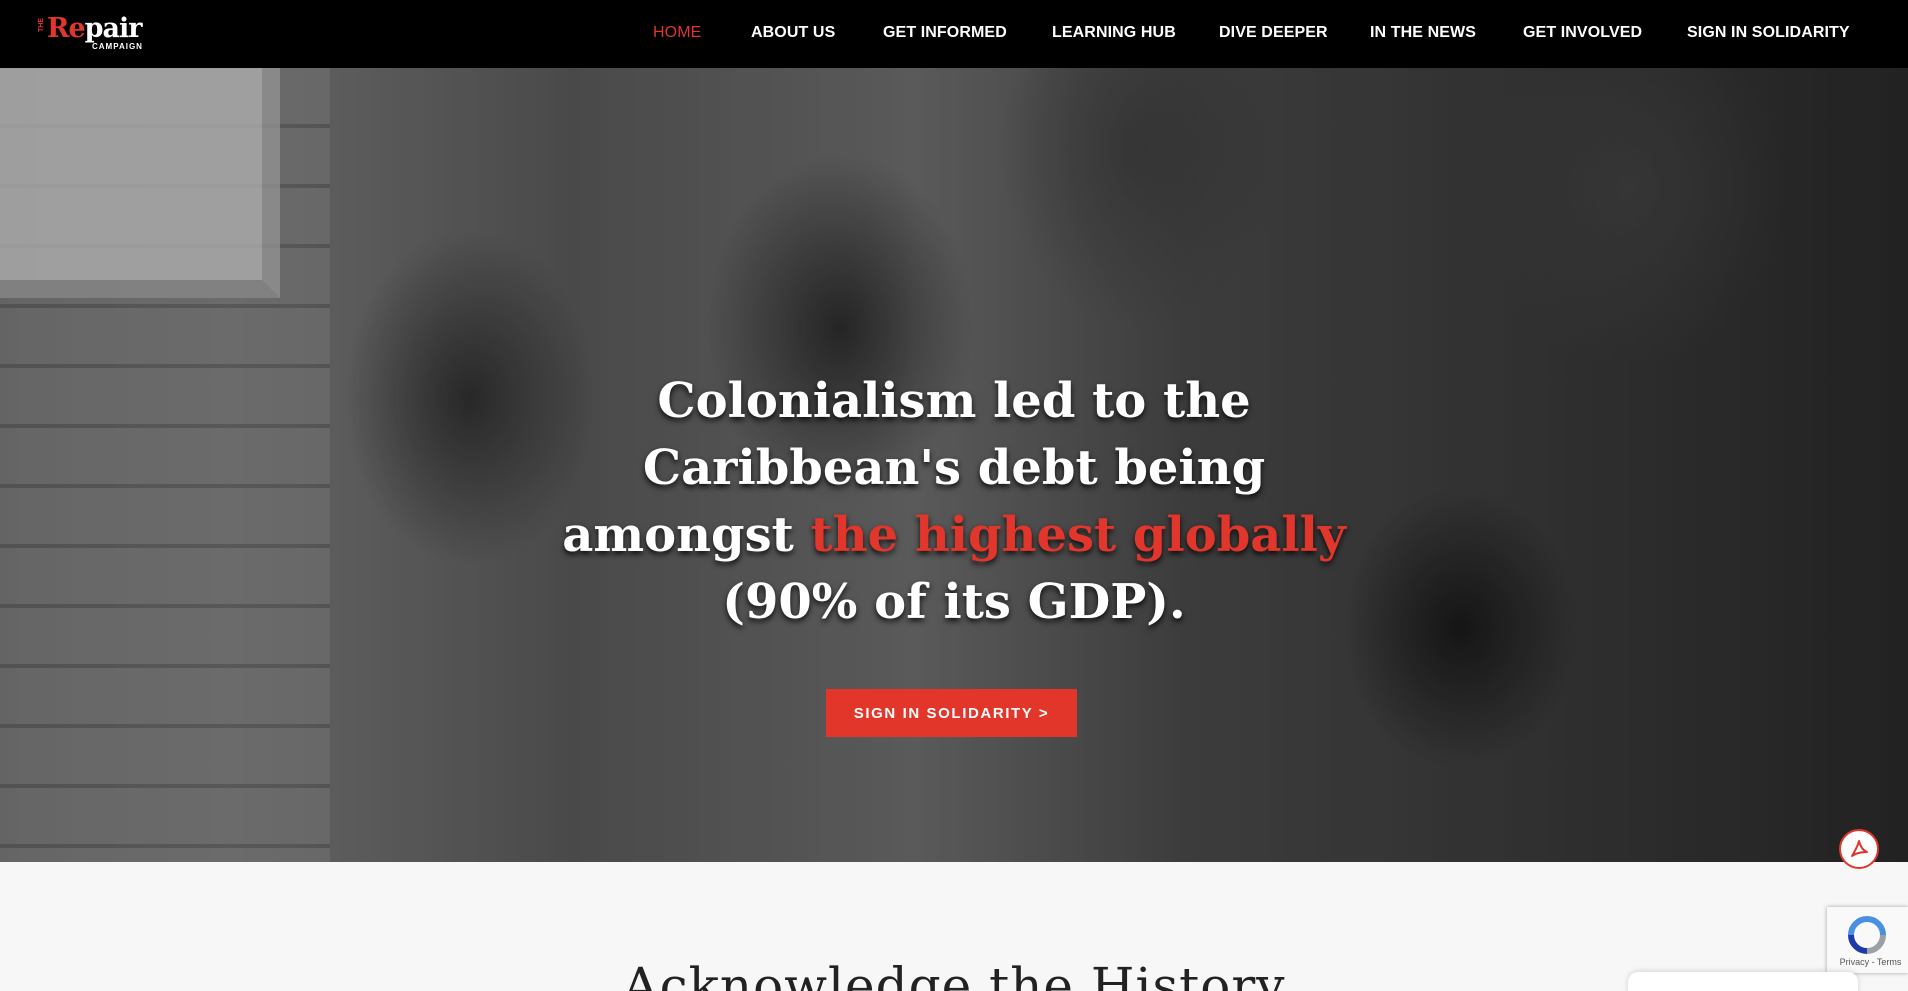  I want to click on recaptcha-icon, so click(1867, 935).